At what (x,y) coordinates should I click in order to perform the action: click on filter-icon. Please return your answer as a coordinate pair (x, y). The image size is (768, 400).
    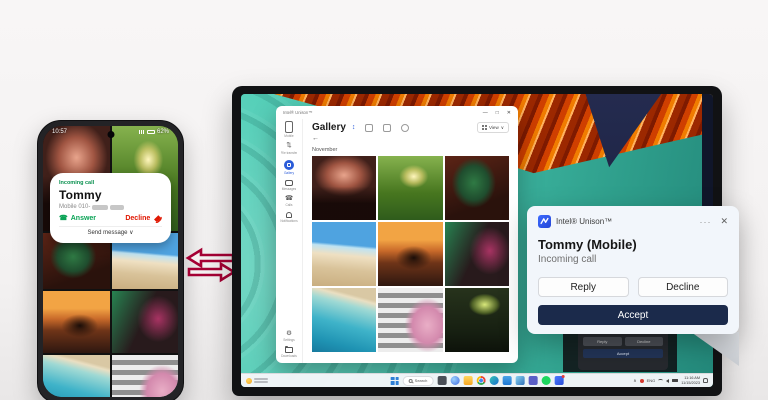
    Looking at the image, I should click on (405, 127).